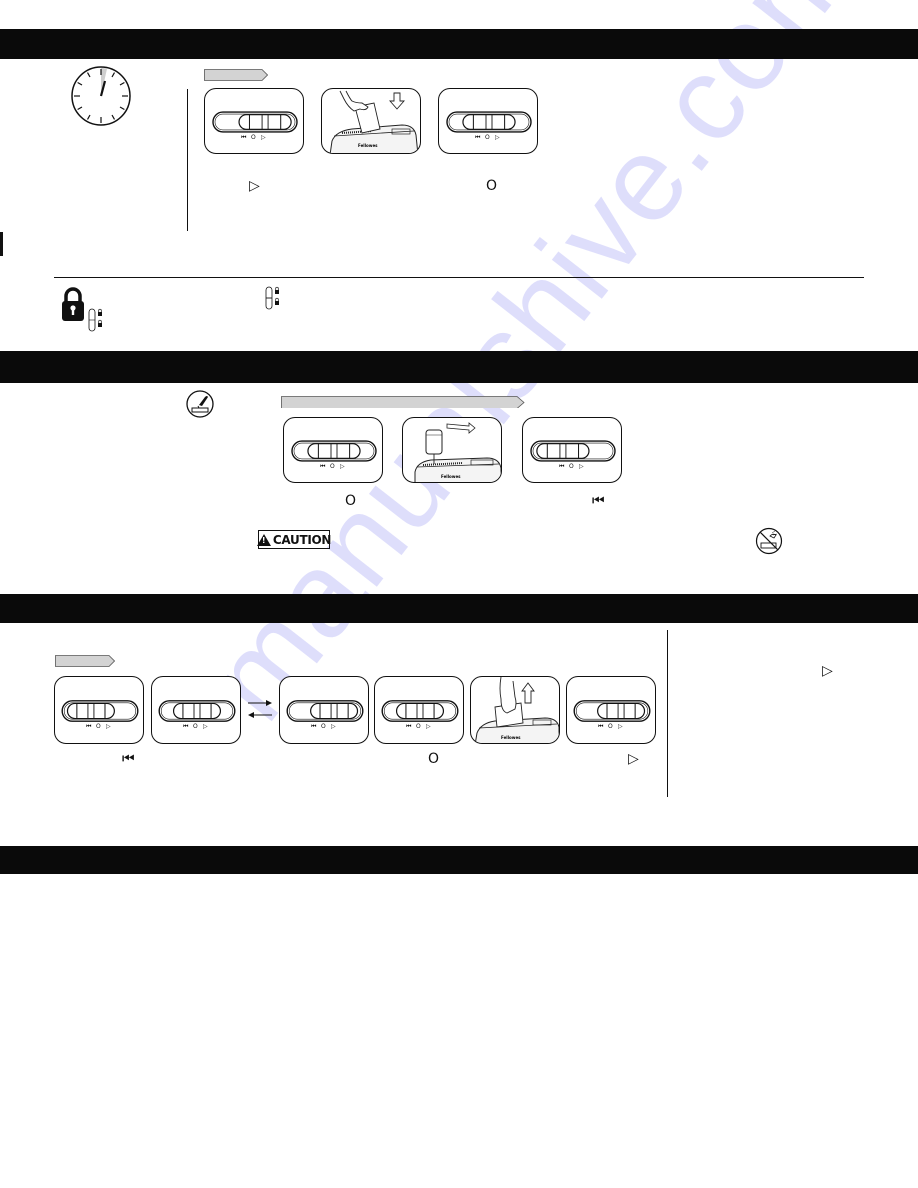 The width and height of the screenshot is (918, 1188). I want to click on oil-bottle-over-slot-illustration: Fellowes, so click(457, 452).